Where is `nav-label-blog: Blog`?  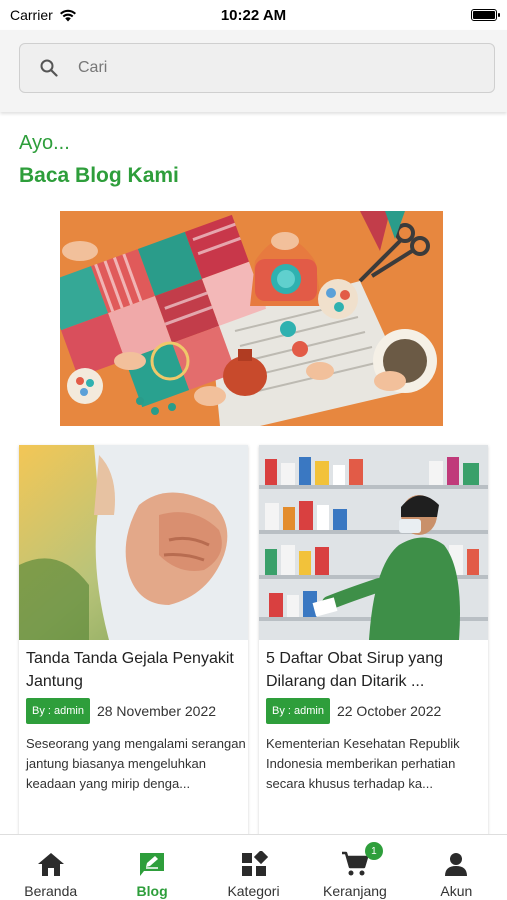
nav-label-blog: Blog is located at coordinates (152, 891).